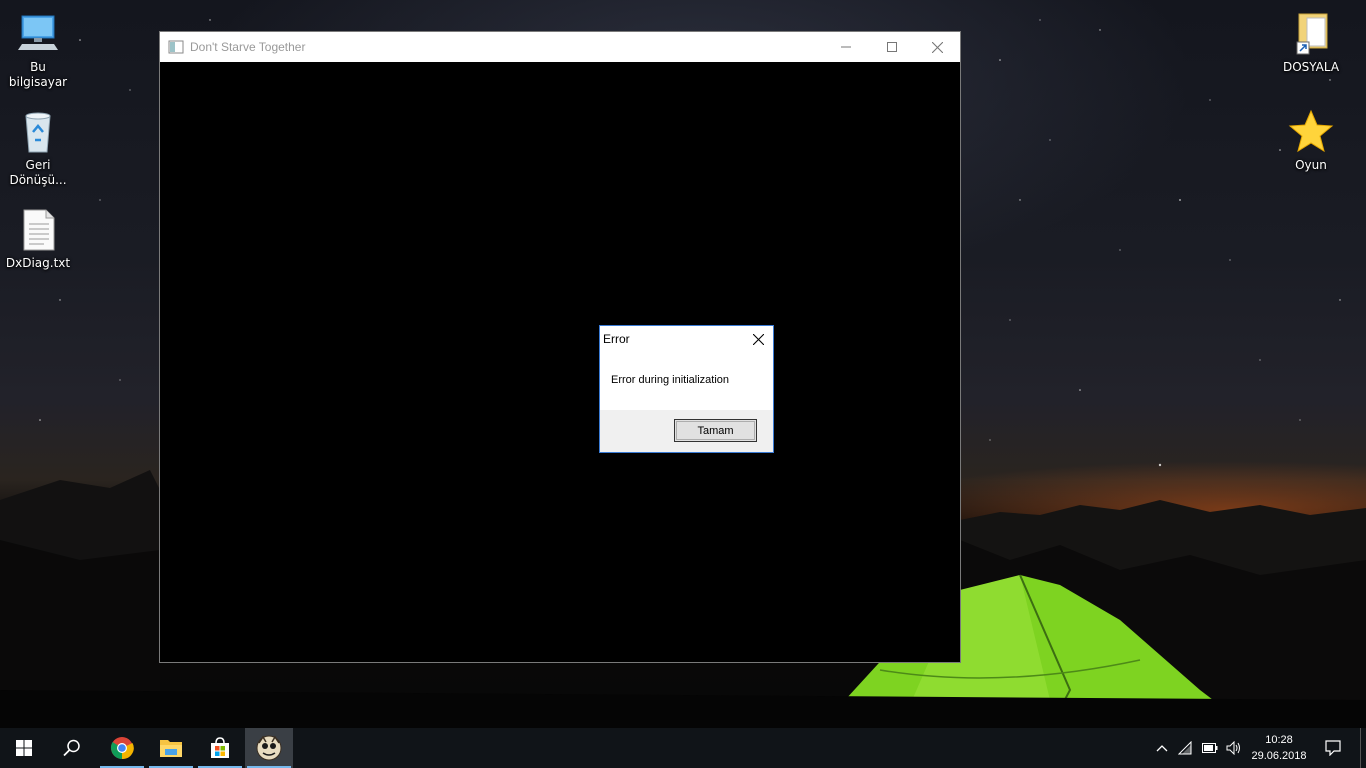  Describe the element at coordinates (1279, 740) in the screenshot. I see `clock-time: 10:28` at that location.